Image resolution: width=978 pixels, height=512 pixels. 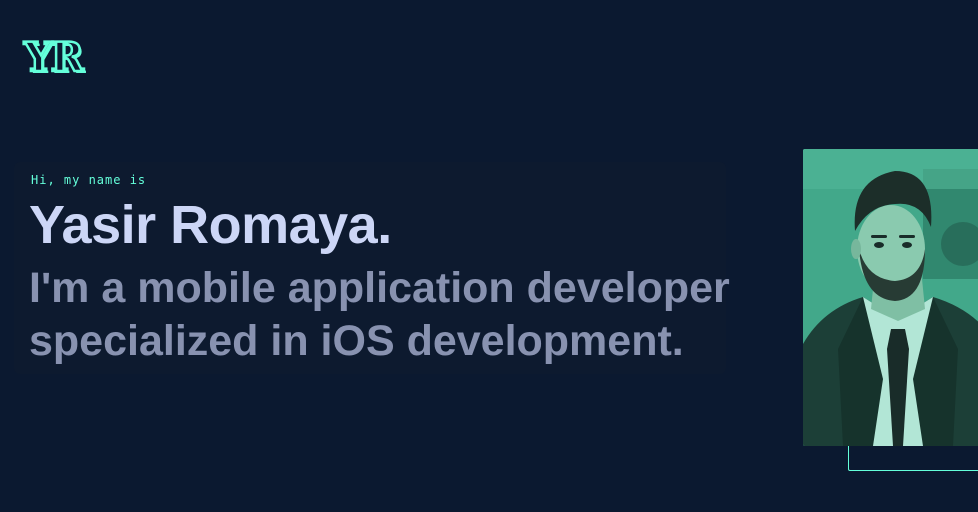 What do you see at coordinates (54, 57) in the screenshot?
I see `logo-link: YR` at bounding box center [54, 57].